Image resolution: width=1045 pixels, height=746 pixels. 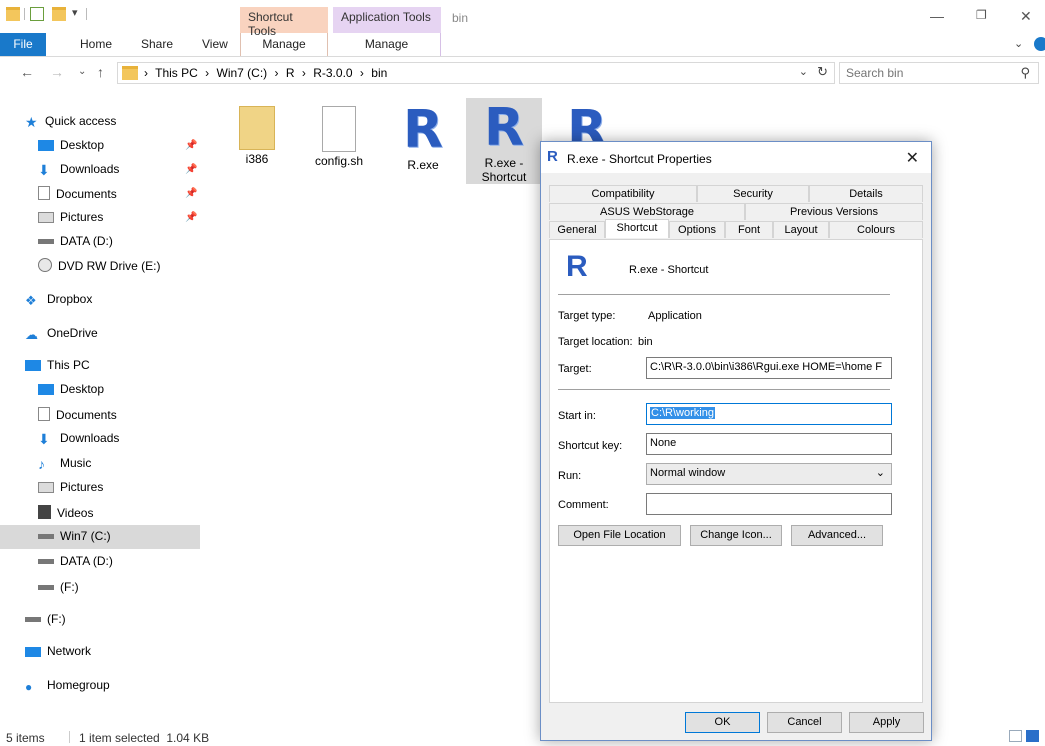 I want to click on r-logo-icon: R, so click(x=423, y=130).